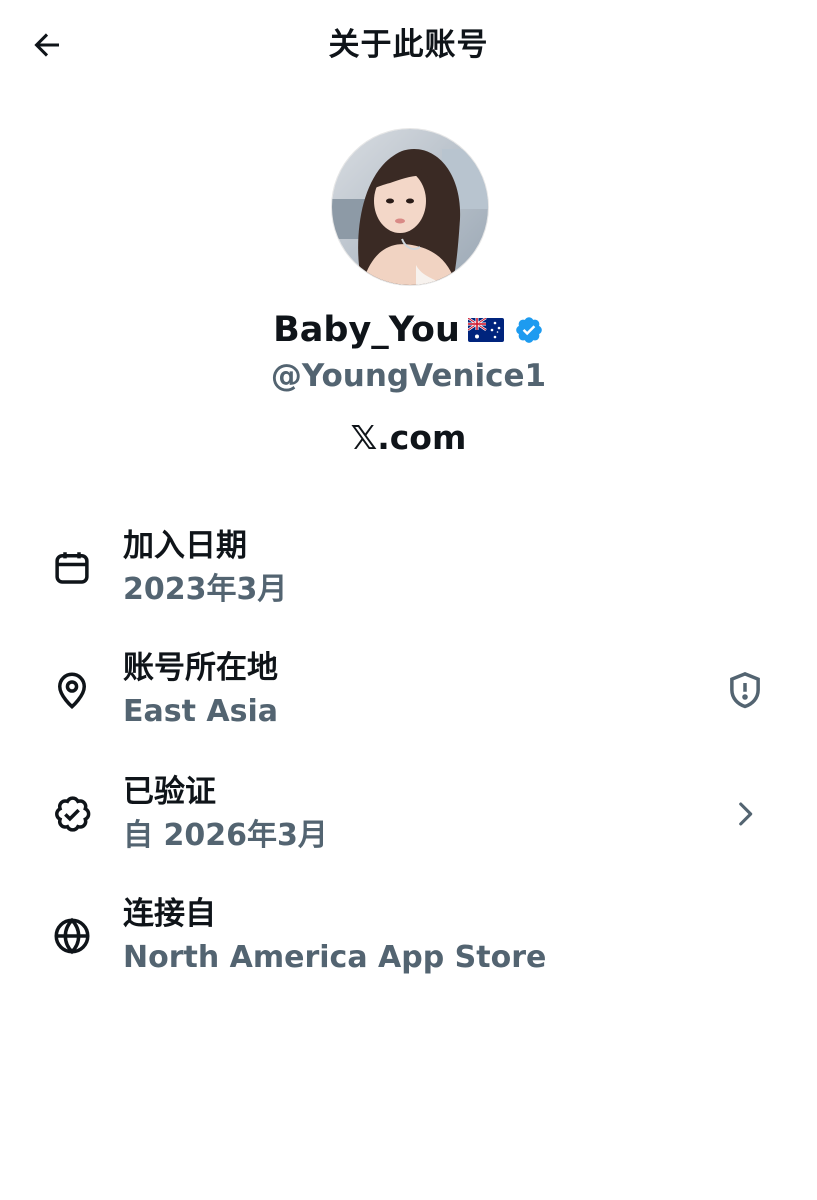 The image size is (817, 1200). Describe the element at coordinates (200, 711) in the screenshot. I see `account-location-value: East Asia` at that location.